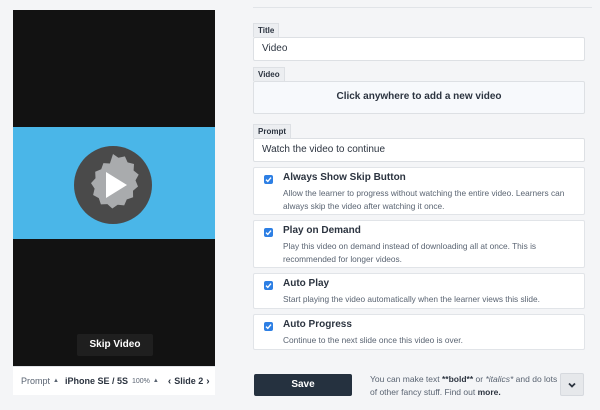 The image size is (600, 410). Describe the element at coordinates (344, 177) in the screenshot. I see `option-title: Always Show Skip Button` at that location.